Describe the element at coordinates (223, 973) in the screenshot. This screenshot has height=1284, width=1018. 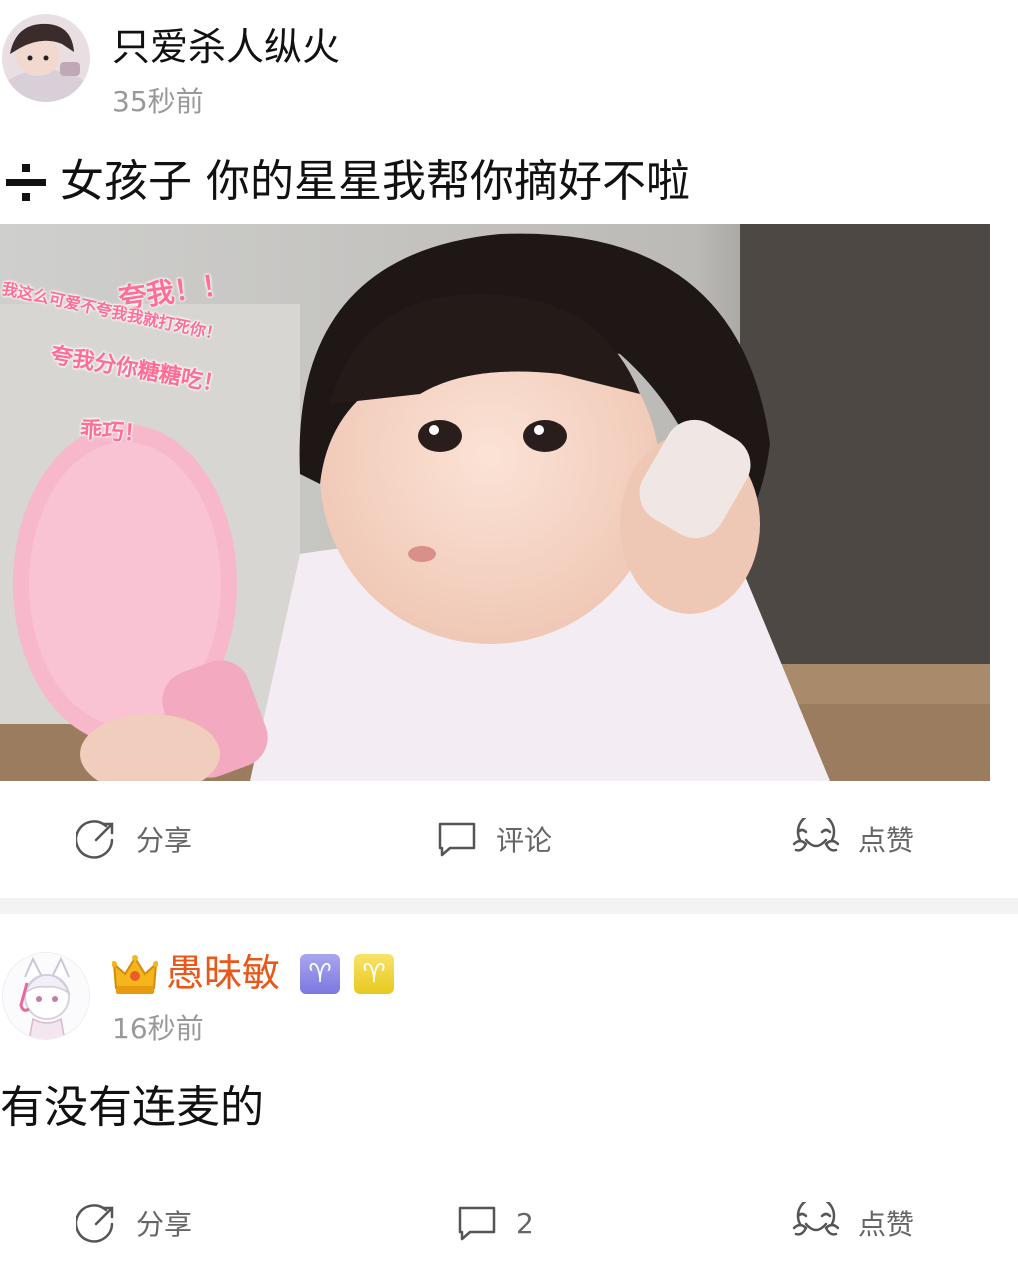
I see `username: 愚昧敏` at that location.